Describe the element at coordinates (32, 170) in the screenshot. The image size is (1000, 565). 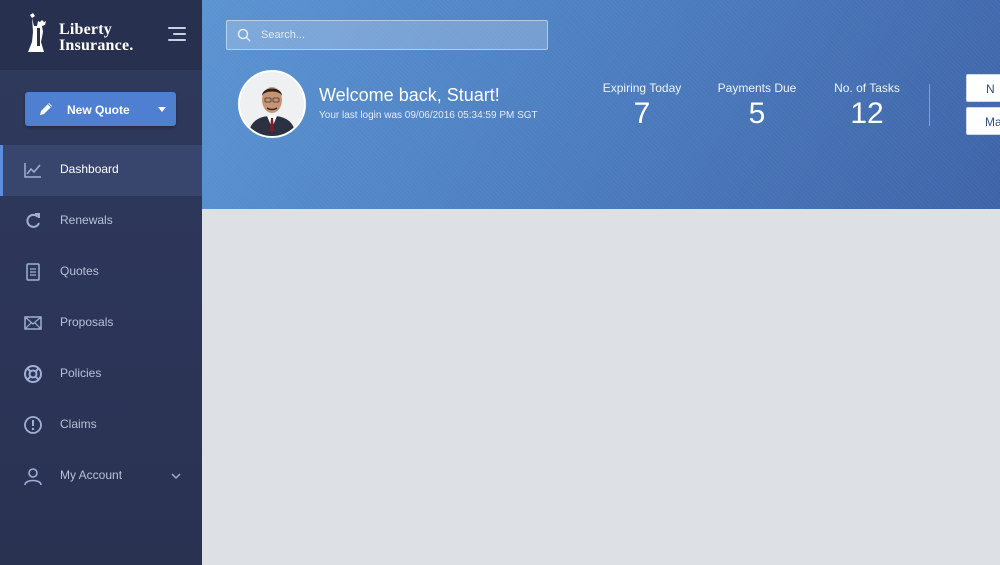
I see `chart-line-icon` at that location.